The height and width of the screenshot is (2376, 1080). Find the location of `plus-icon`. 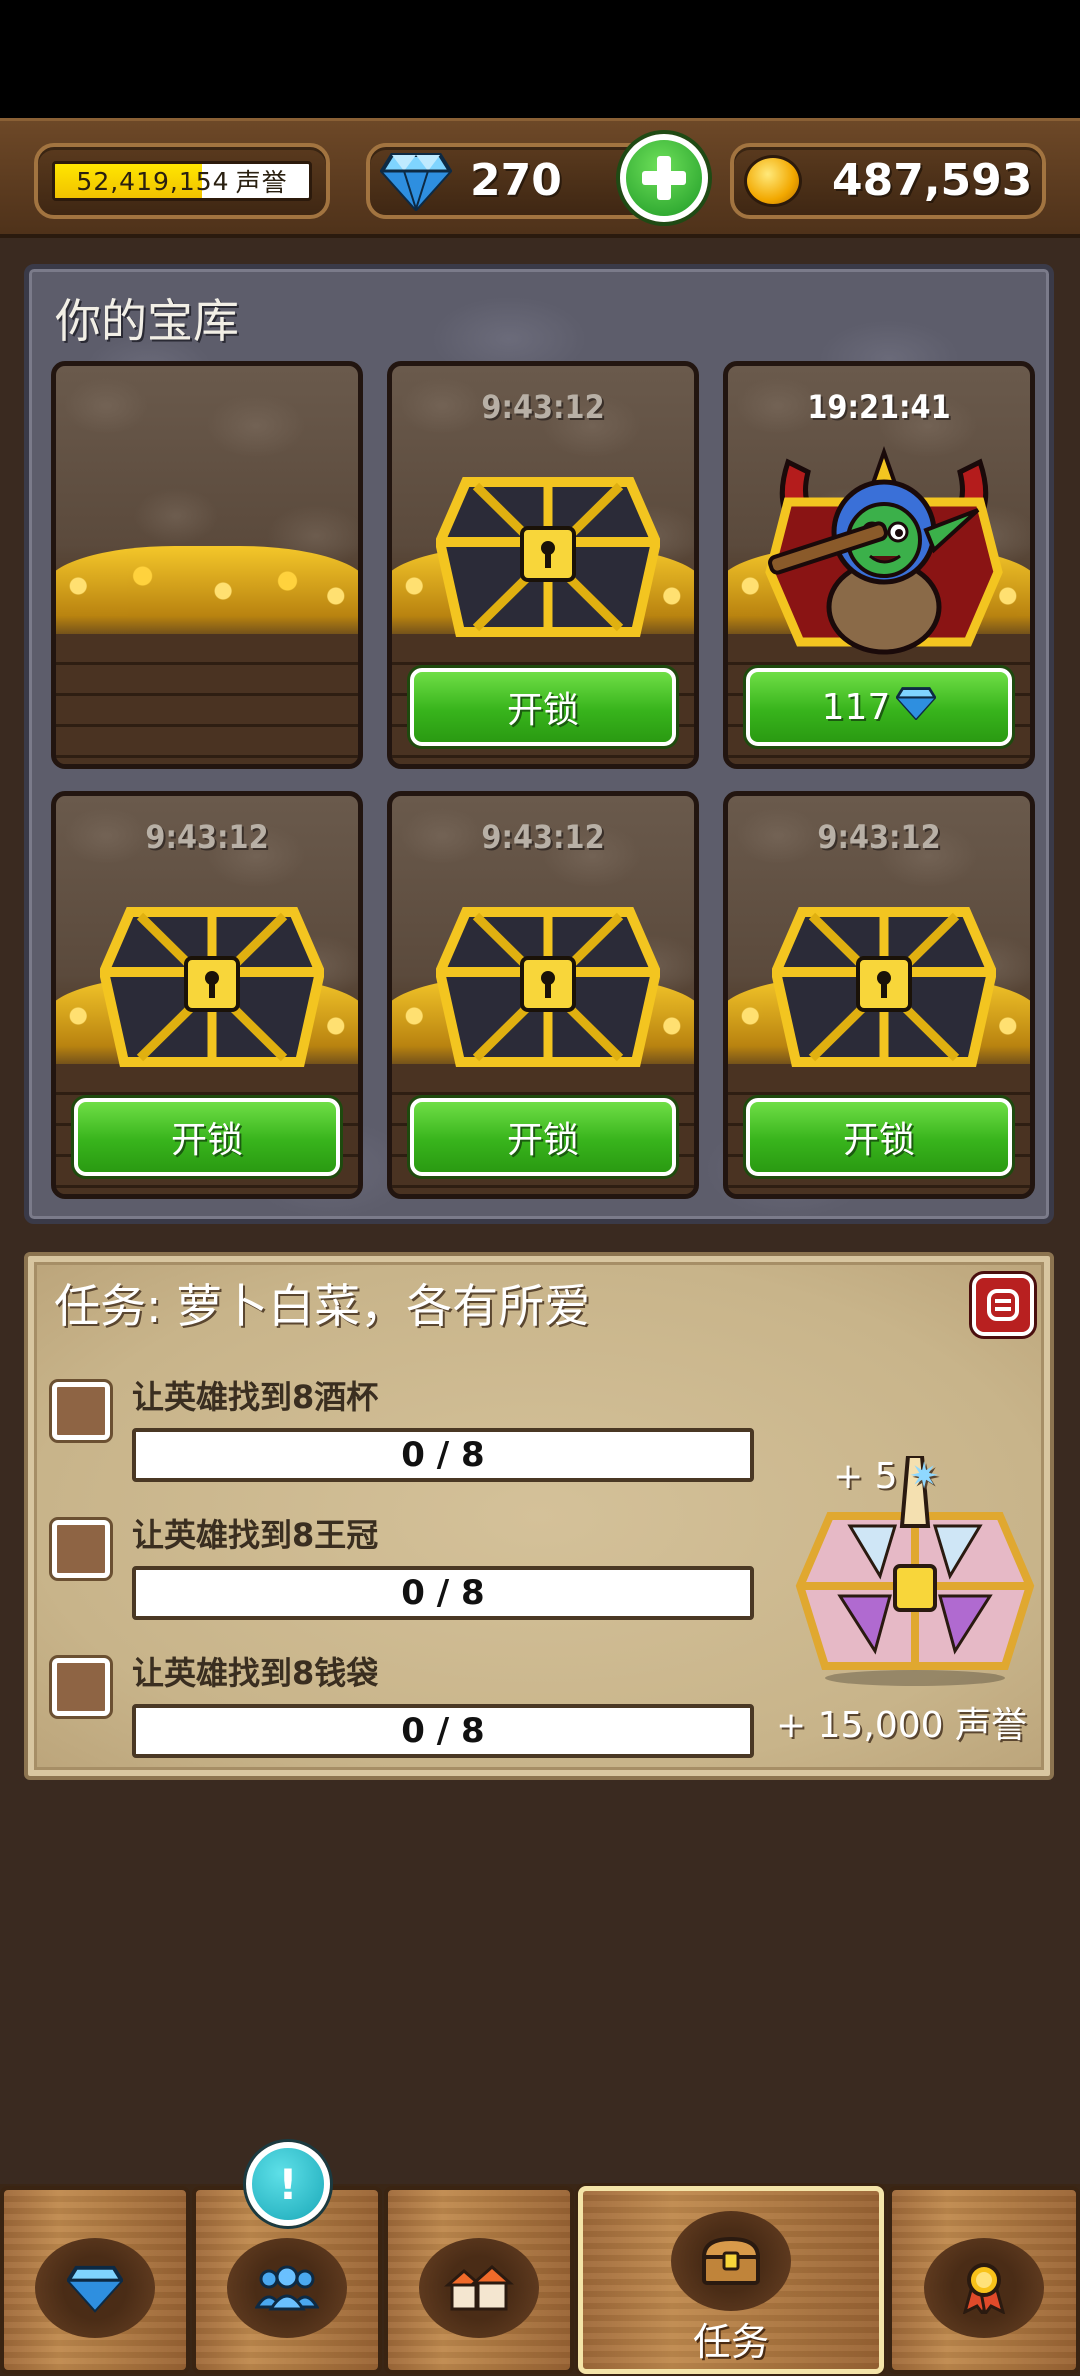

plus-icon is located at coordinates (664, 178).